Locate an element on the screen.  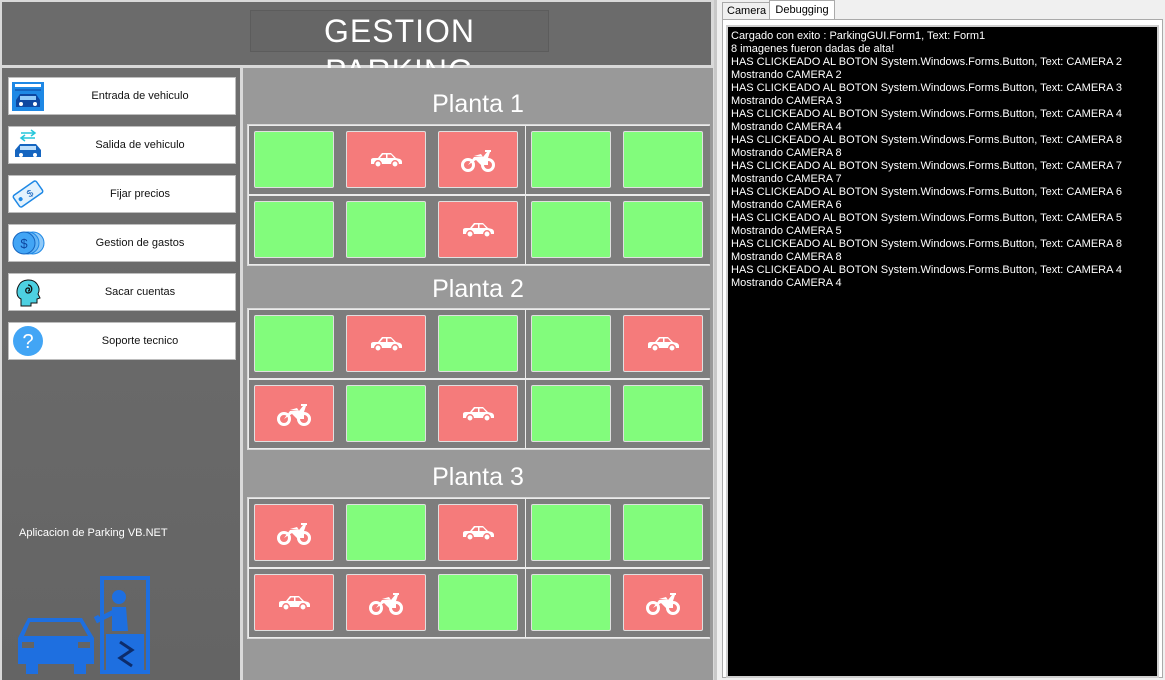
fijar-precios-label: Fijar precios is located at coordinates (140, 194).